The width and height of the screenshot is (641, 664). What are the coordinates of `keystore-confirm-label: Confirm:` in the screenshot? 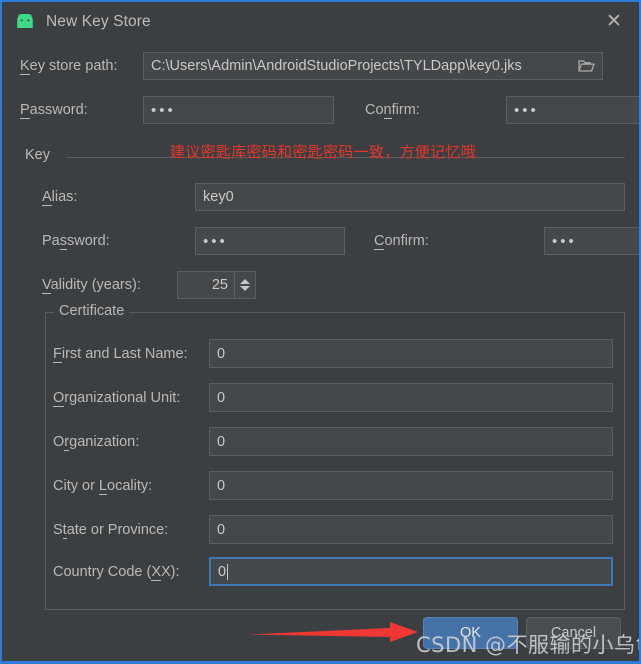 It's located at (392, 110).